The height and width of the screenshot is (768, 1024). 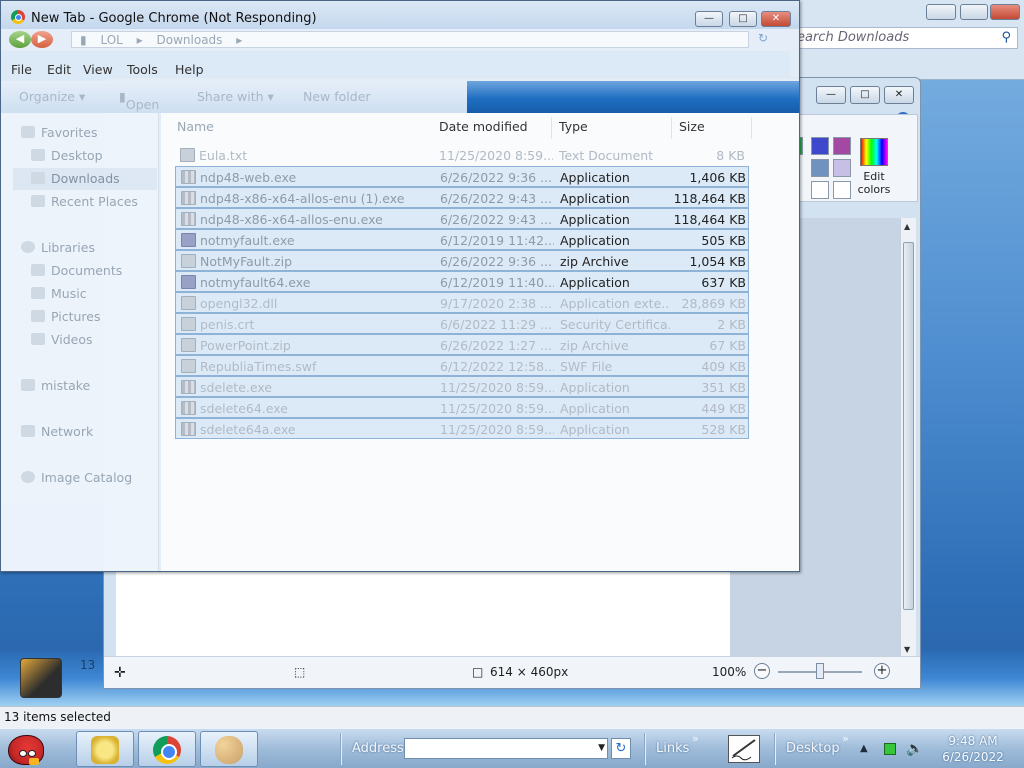 What do you see at coordinates (28, 748) in the screenshot?
I see `start-button` at bounding box center [28, 748].